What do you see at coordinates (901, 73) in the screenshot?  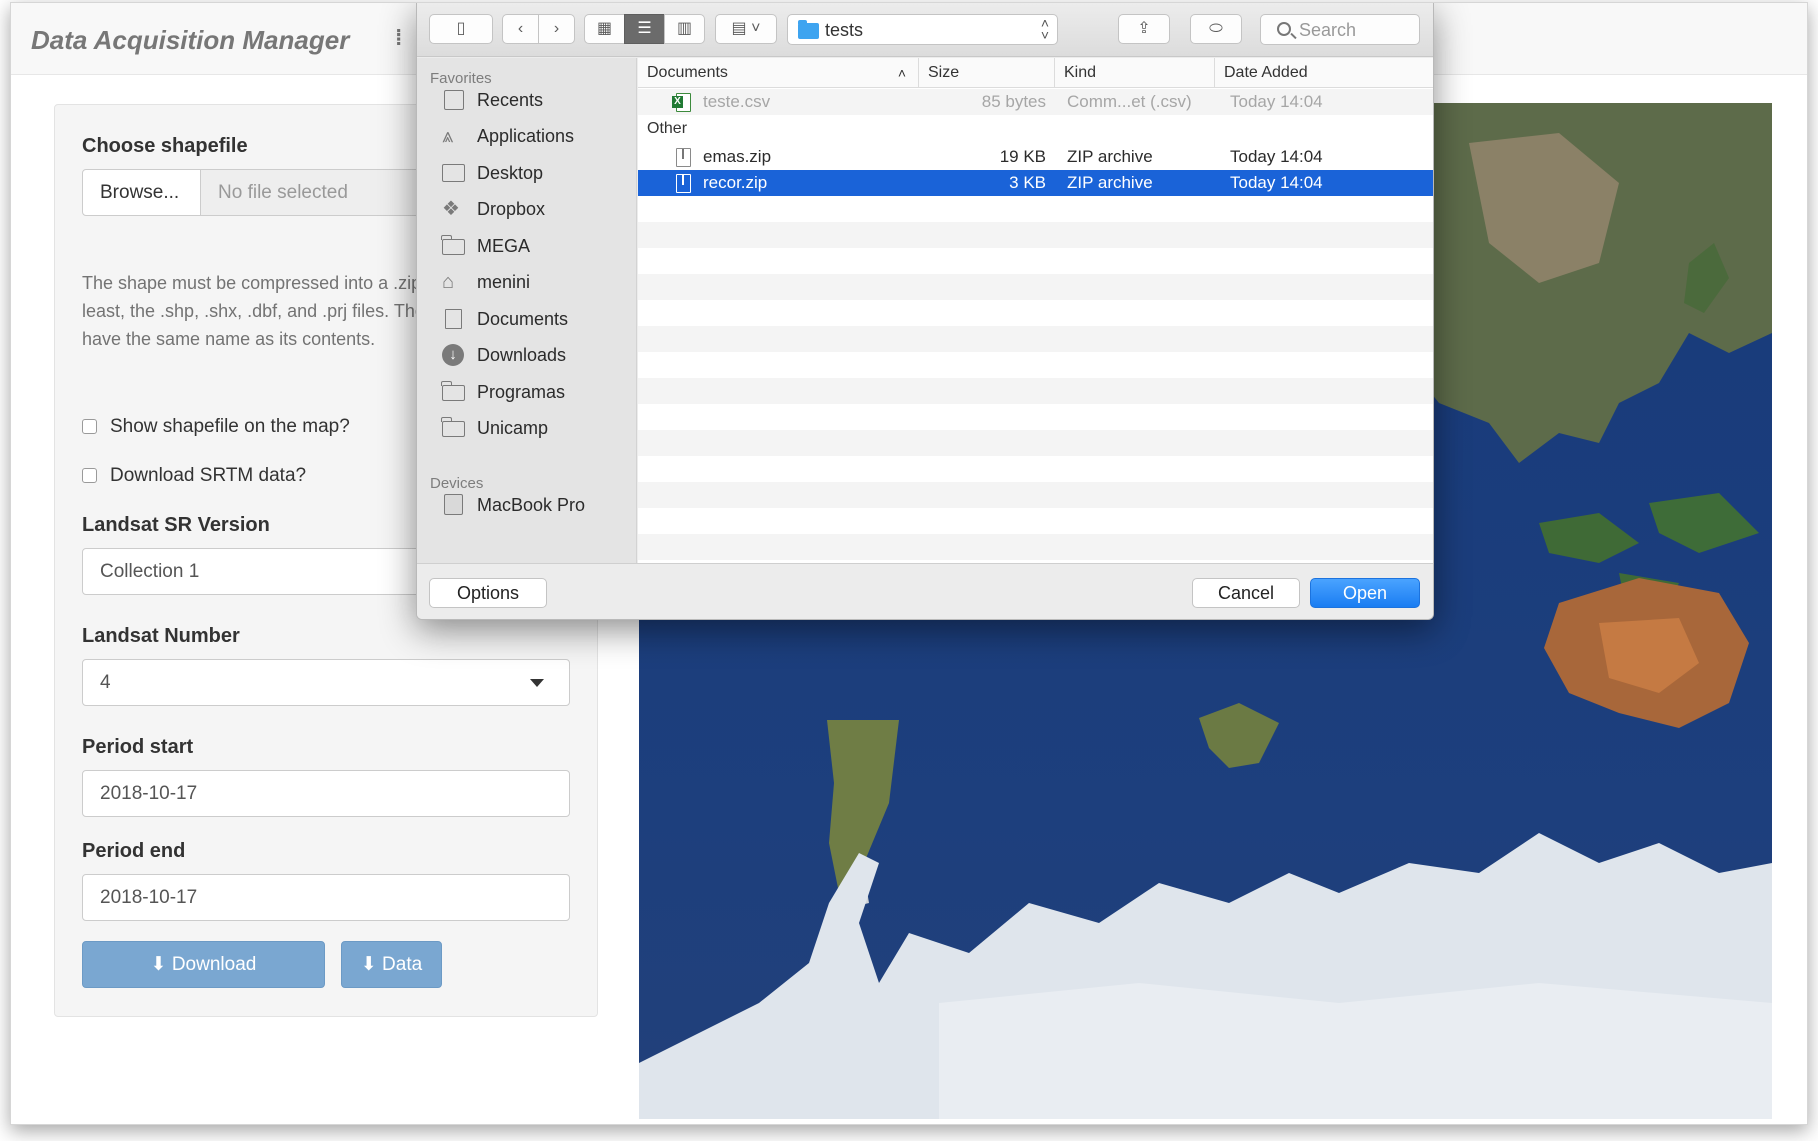 I see `chevron-up-icon: ˄` at bounding box center [901, 73].